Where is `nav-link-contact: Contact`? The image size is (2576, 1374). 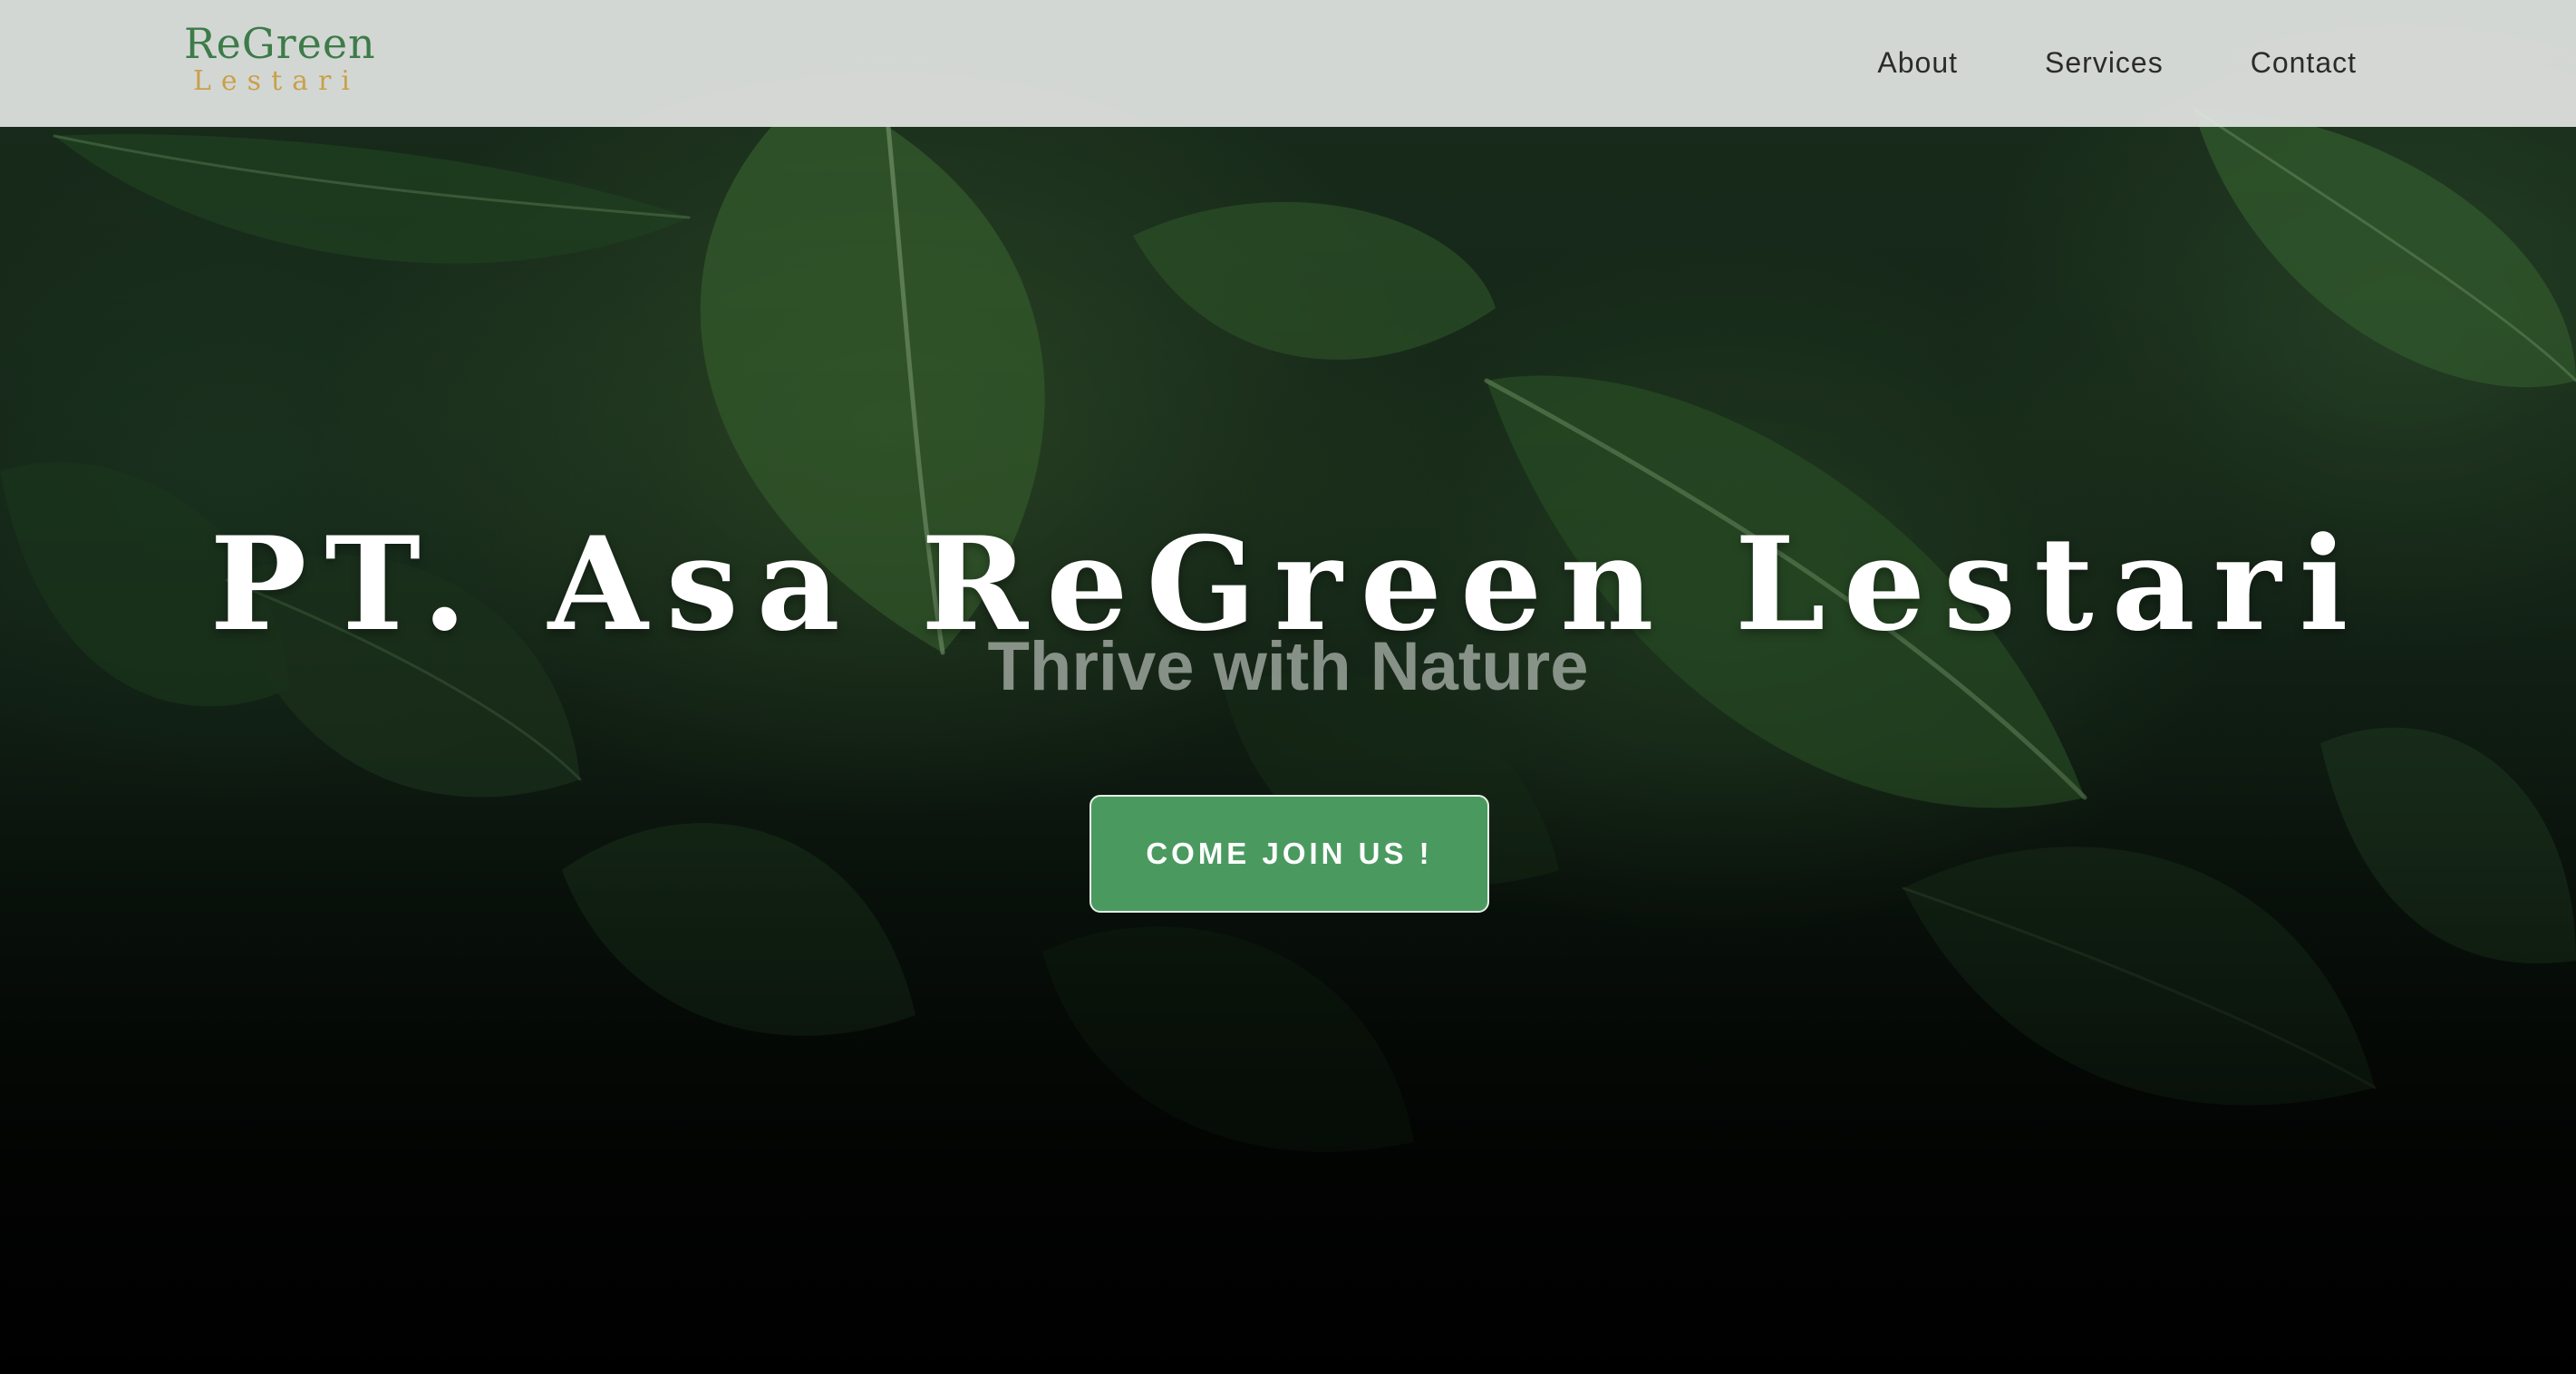
nav-link-contact: Contact is located at coordinates (2304, 62).